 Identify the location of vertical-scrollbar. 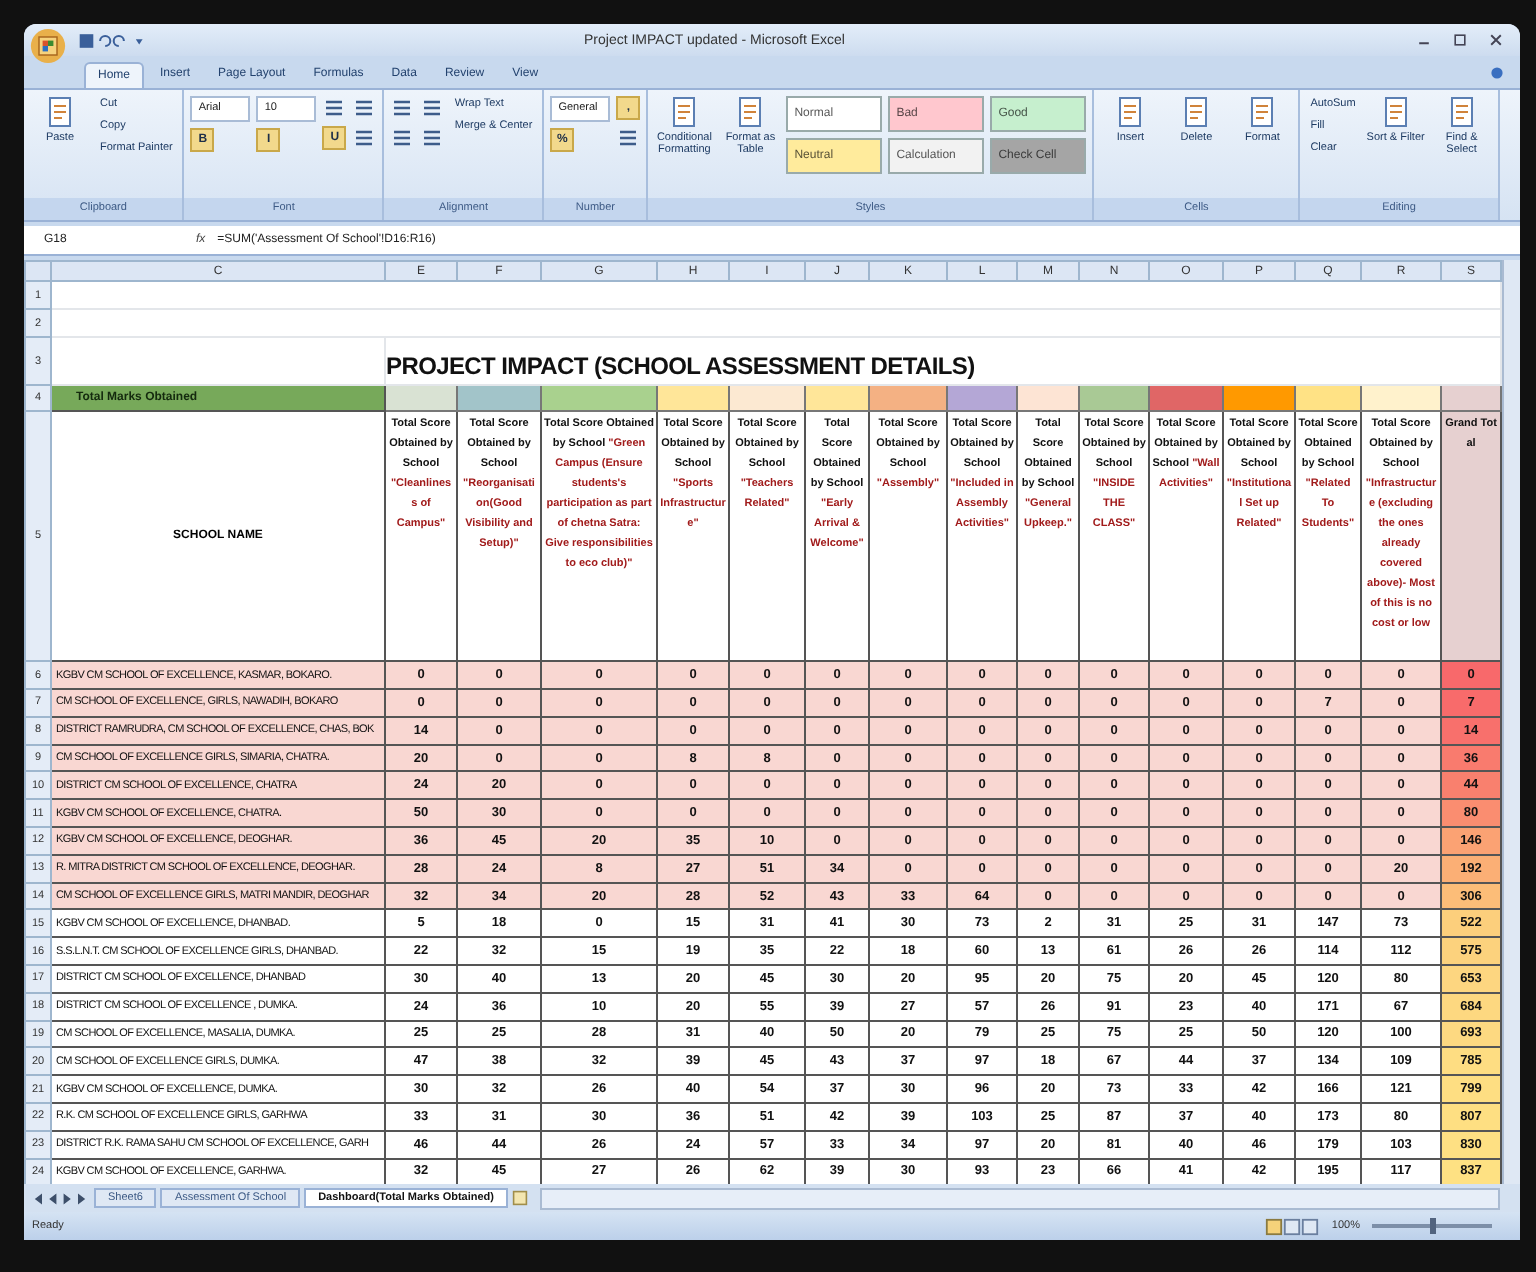
(1511, 722).